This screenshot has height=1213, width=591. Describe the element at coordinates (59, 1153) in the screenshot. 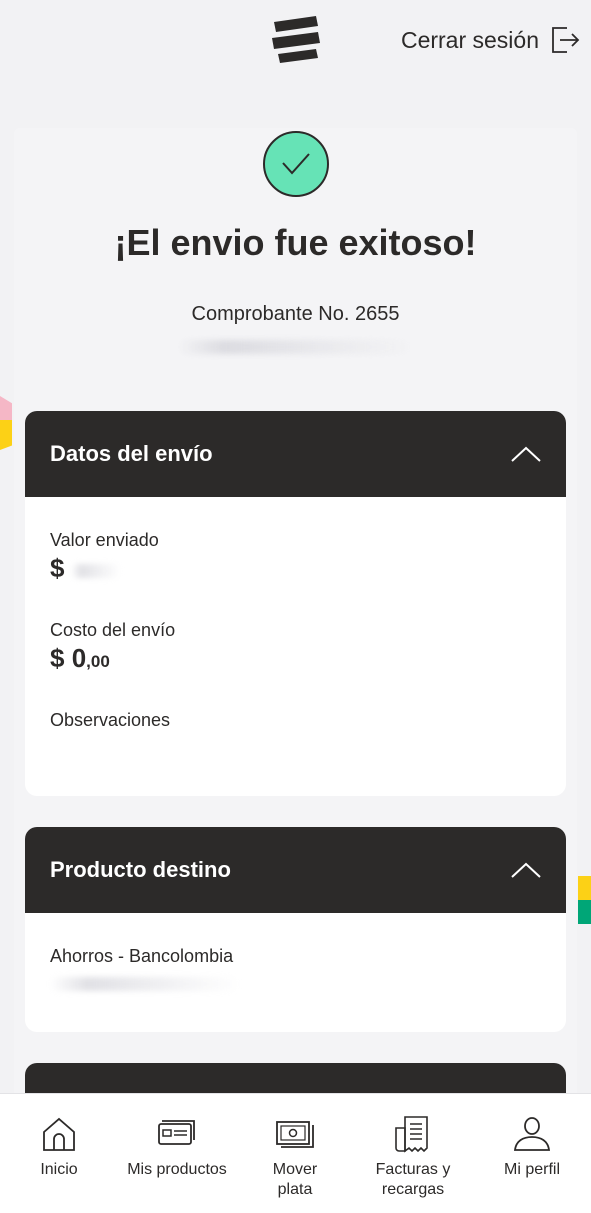

I see `nav-inicio: Inicio` at that location.